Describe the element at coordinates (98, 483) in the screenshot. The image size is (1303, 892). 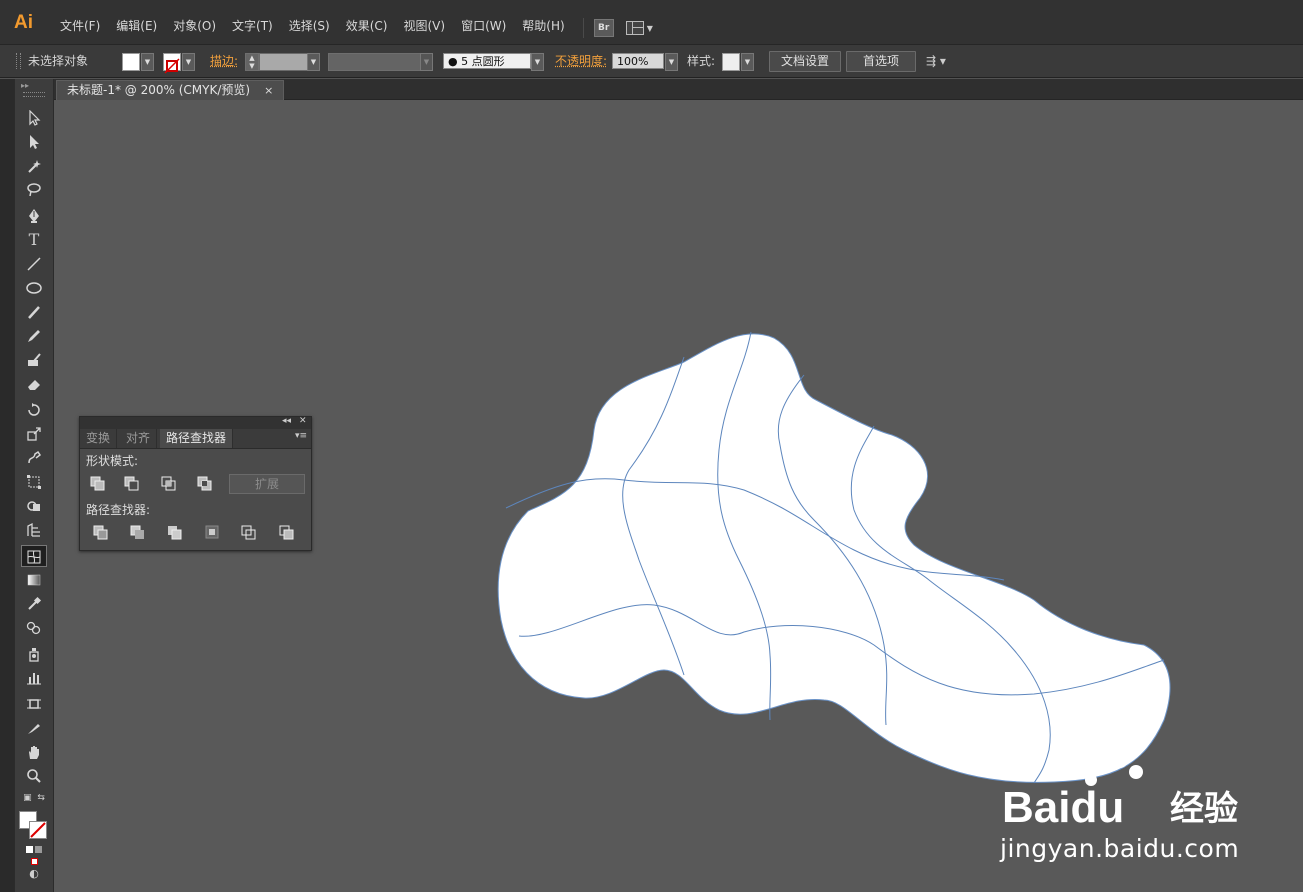
I see `unite-icon` at that location.